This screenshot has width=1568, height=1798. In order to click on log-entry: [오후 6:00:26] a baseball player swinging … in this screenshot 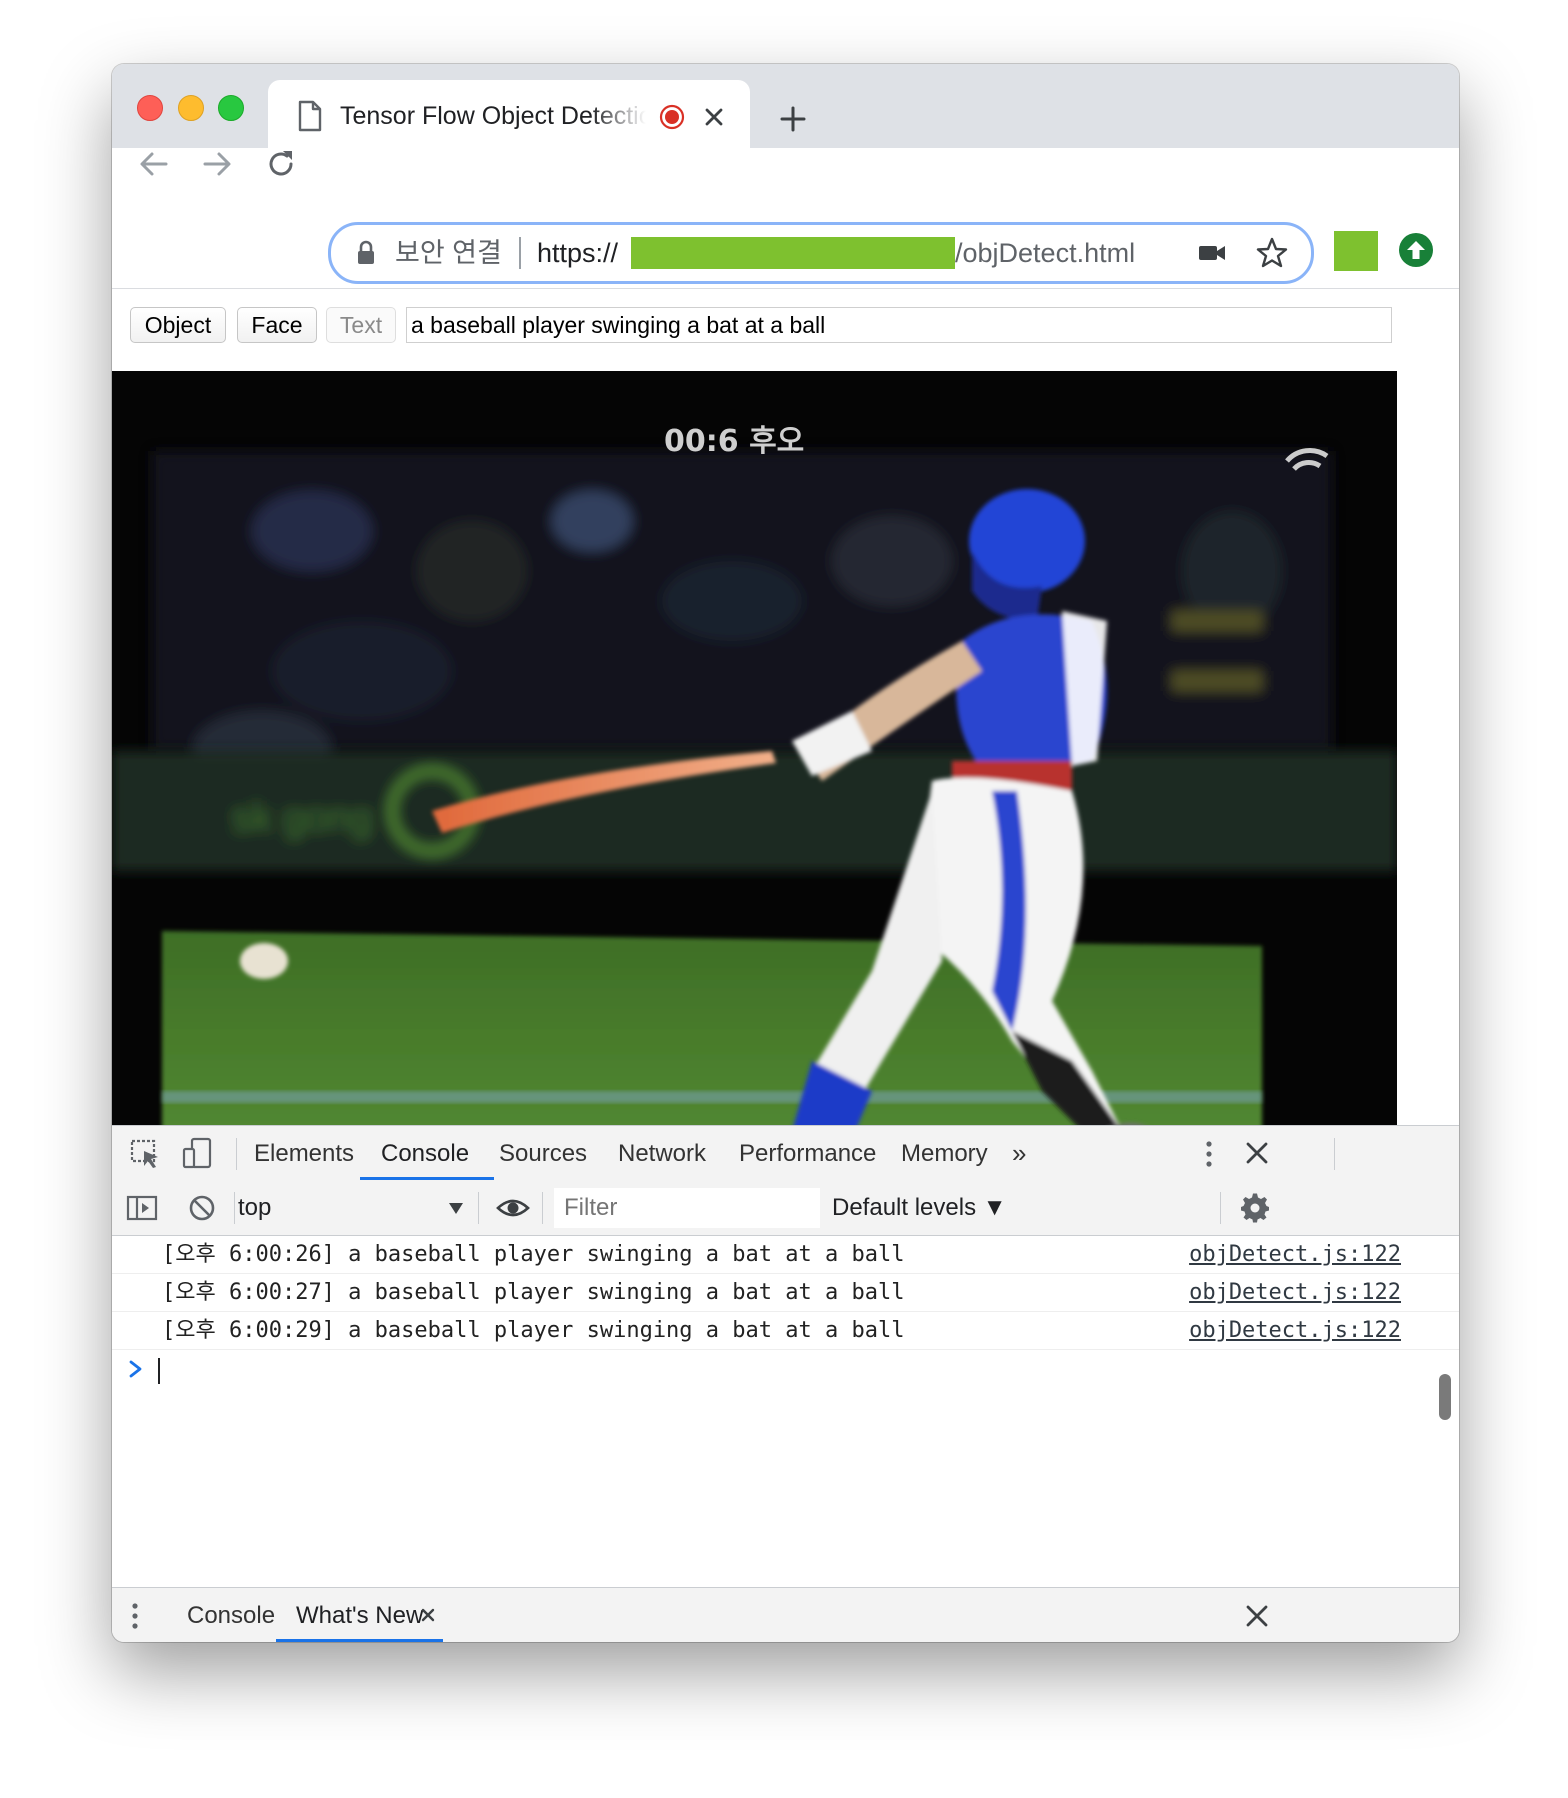, I will do `click(785, 1255)`.